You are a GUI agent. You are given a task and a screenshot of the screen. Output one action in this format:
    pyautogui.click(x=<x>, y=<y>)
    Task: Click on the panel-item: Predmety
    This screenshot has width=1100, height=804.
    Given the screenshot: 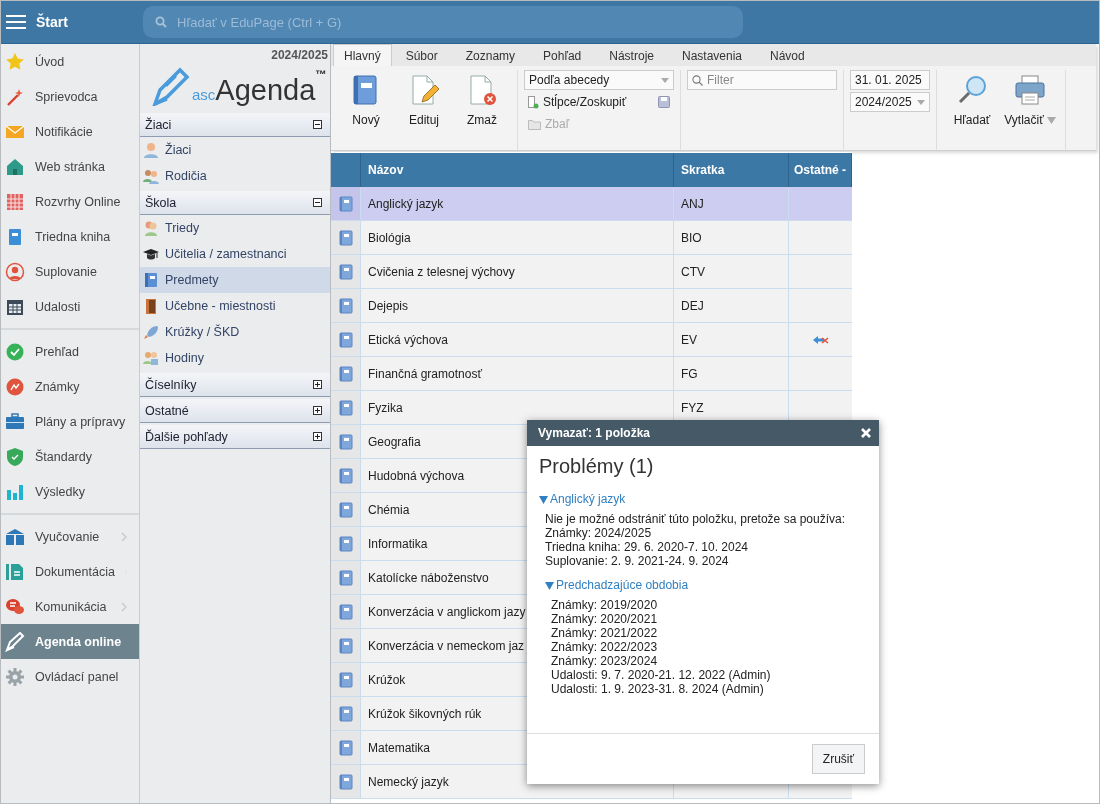 What is the action you would take?
    pyautogui.click(x=235, y=280)
    